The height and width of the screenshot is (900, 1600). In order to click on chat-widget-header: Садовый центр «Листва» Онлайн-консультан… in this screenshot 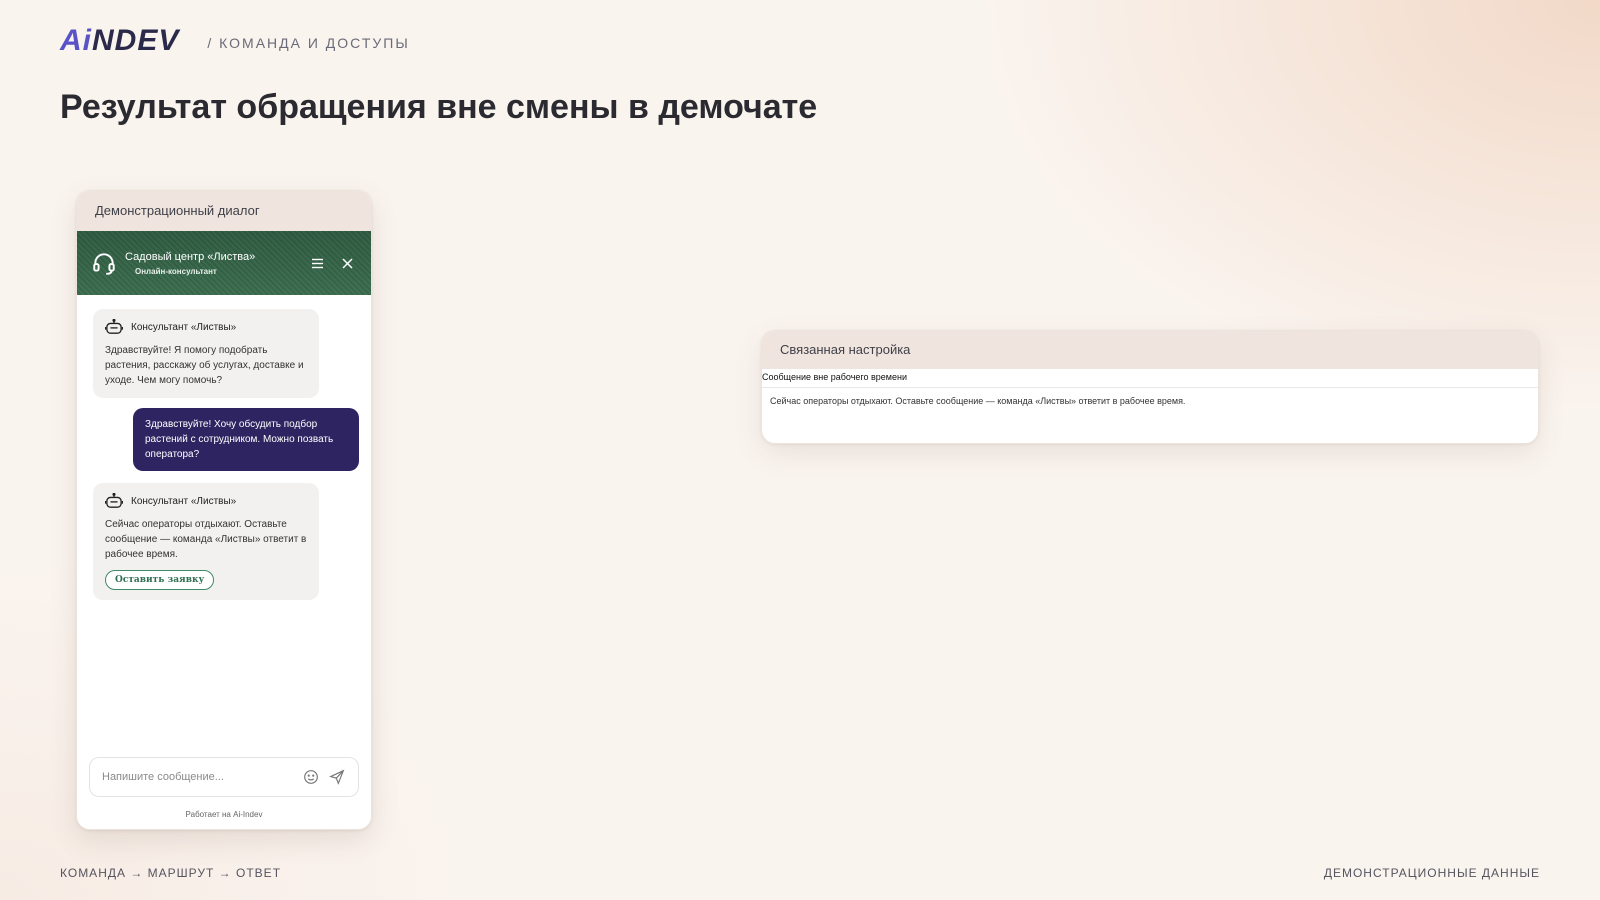, I will do `click(224, 263)`.